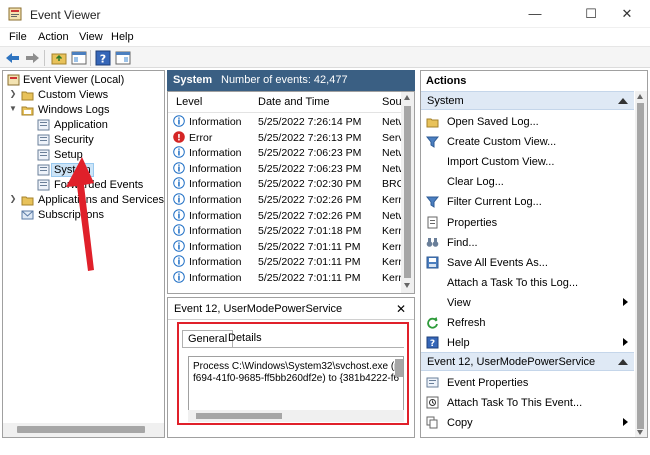 This screenshot has height=455, width=650. I want to click on forward-arrow-icon, so click(32, 58).